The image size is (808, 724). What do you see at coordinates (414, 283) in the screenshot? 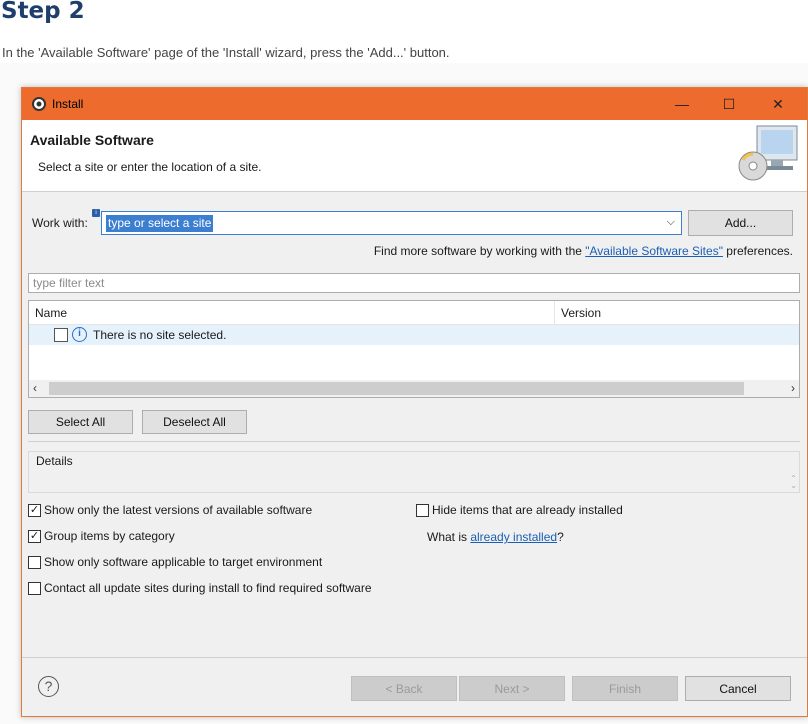
I see `filter-input: type filter text` at bounding box center [414, 283].